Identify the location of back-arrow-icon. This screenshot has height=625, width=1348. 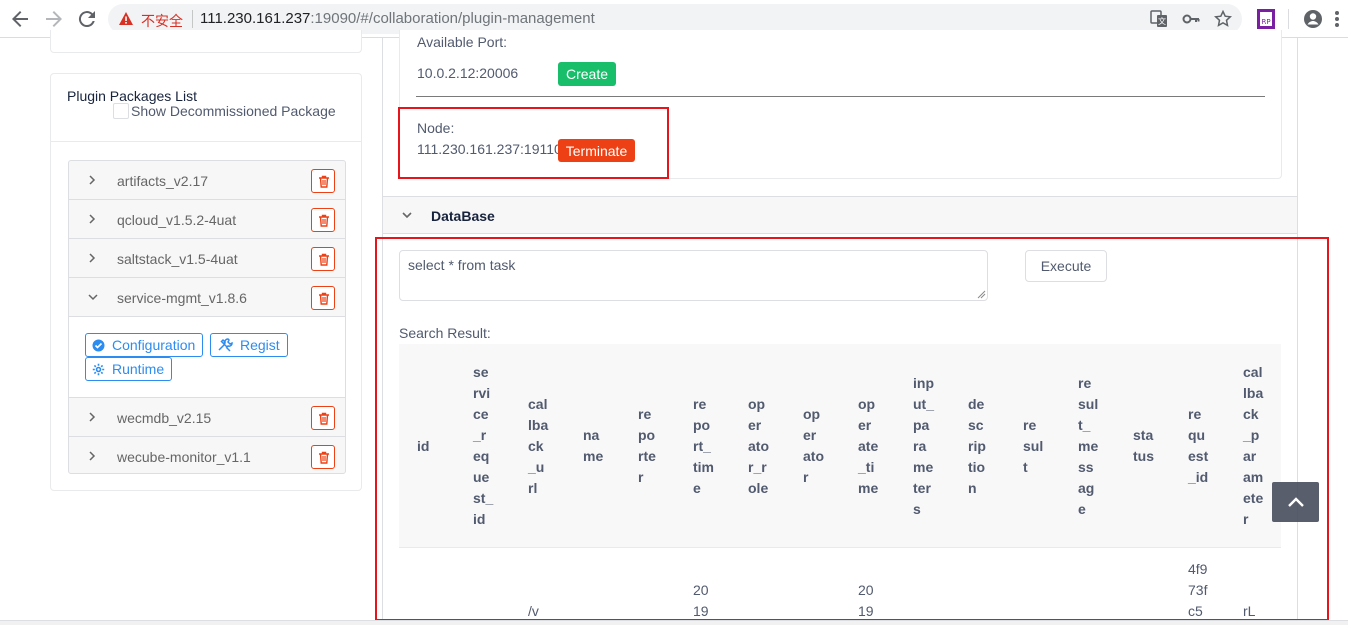
(20, 19).